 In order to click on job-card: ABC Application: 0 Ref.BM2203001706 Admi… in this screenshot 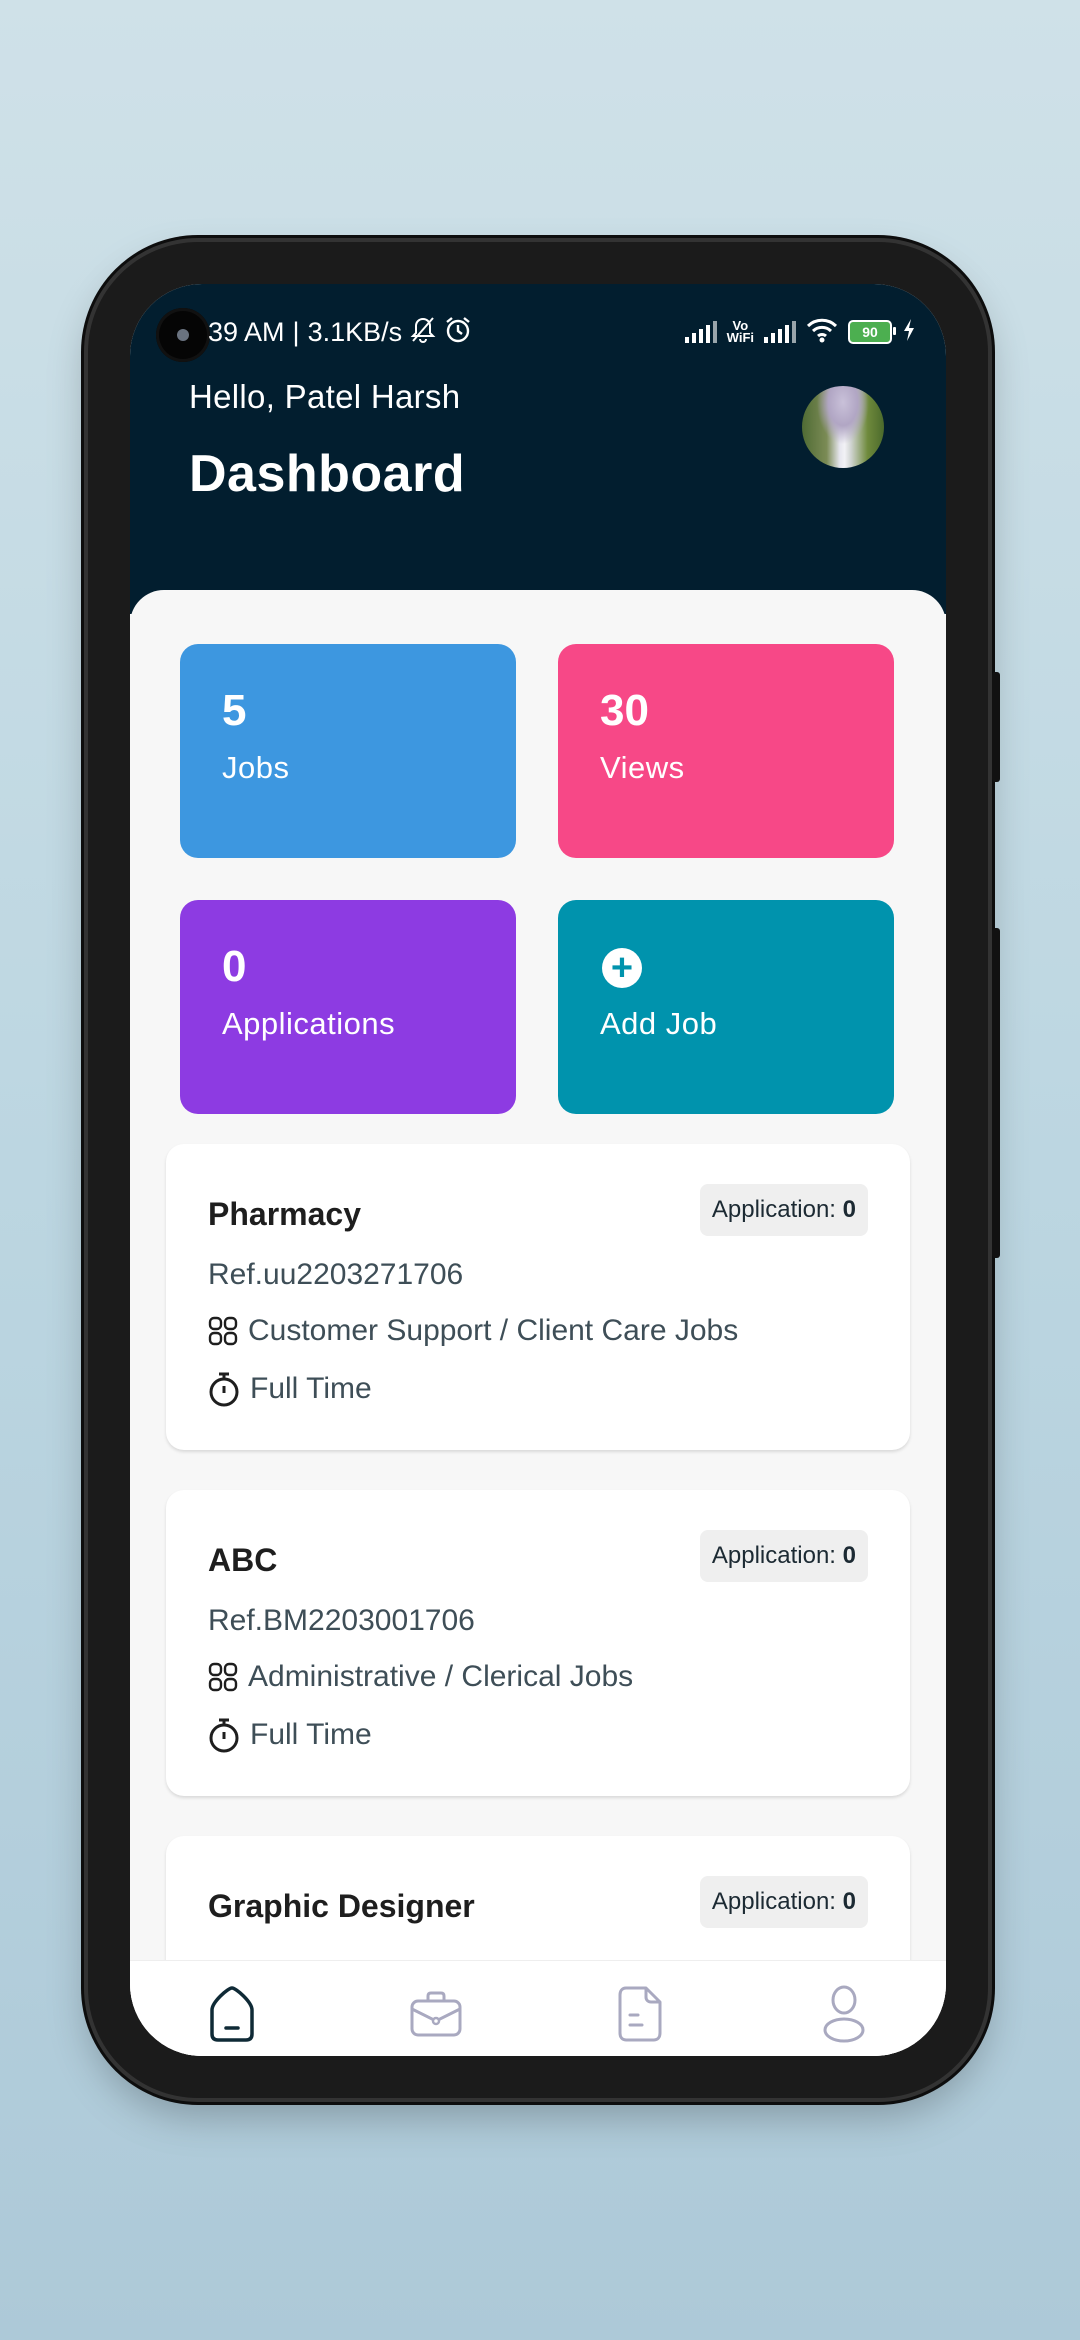, I will do `click(538, 1643)`.